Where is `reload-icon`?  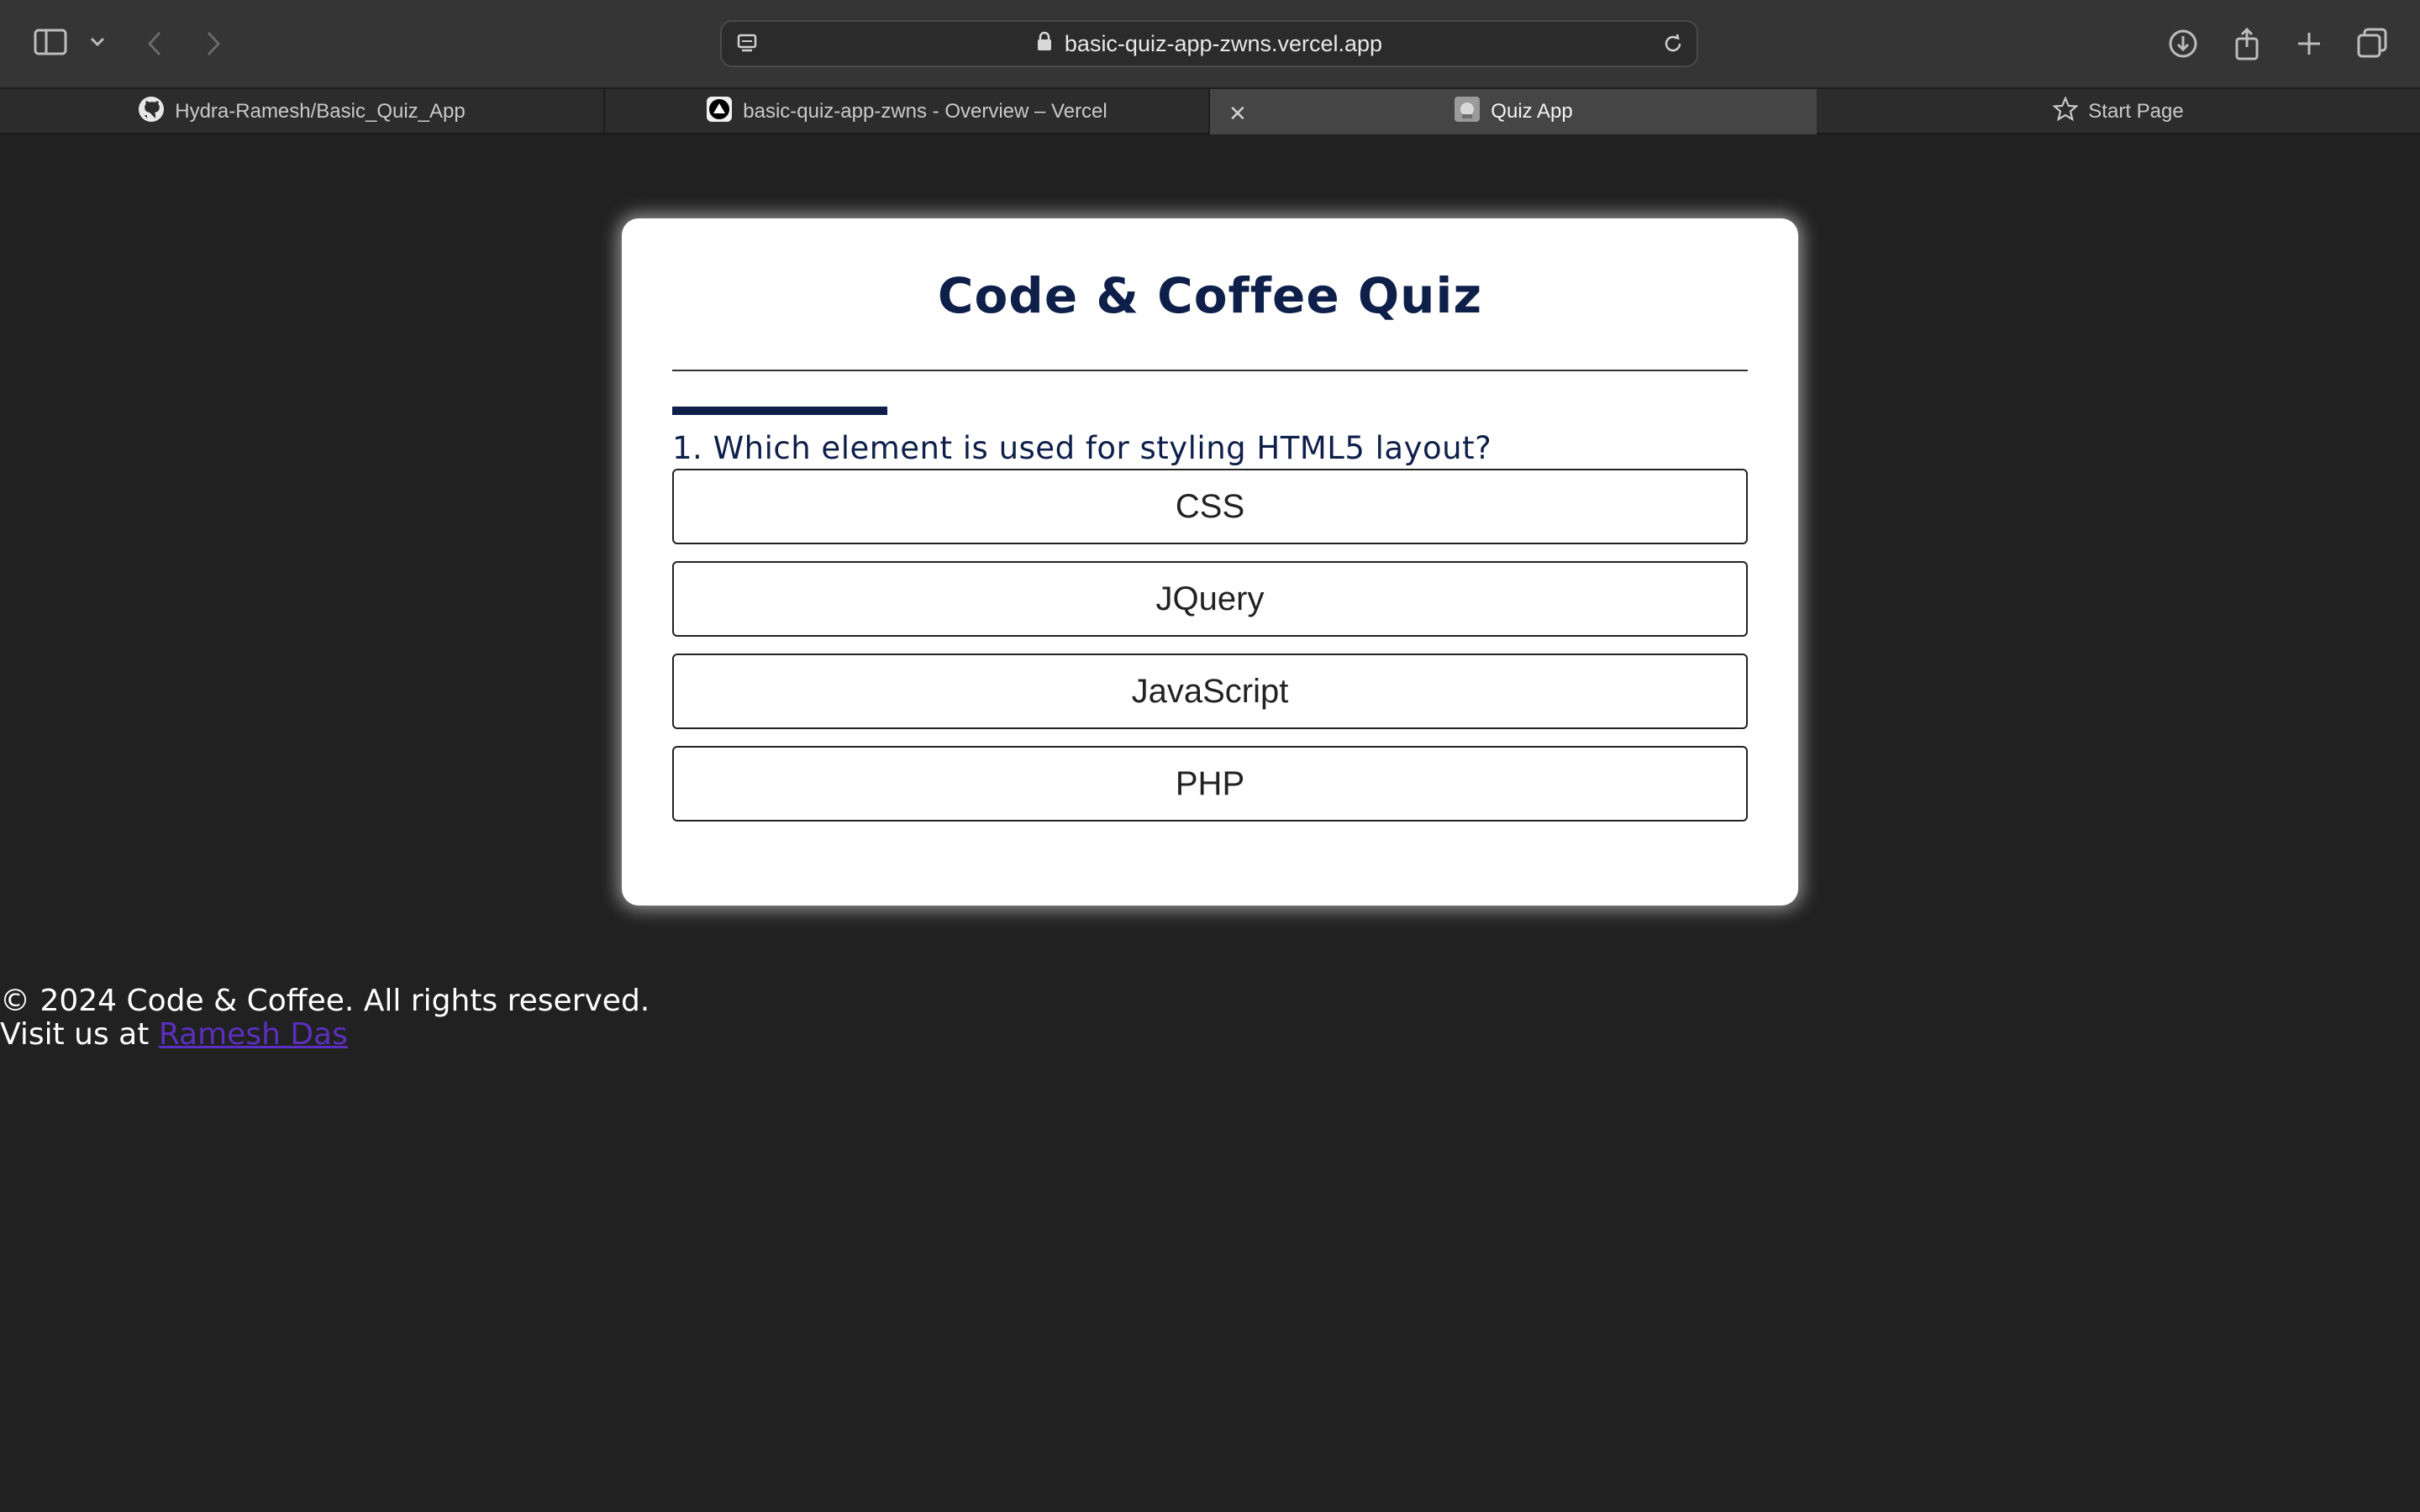 reload-icon is located at coordinates (1673, 43).